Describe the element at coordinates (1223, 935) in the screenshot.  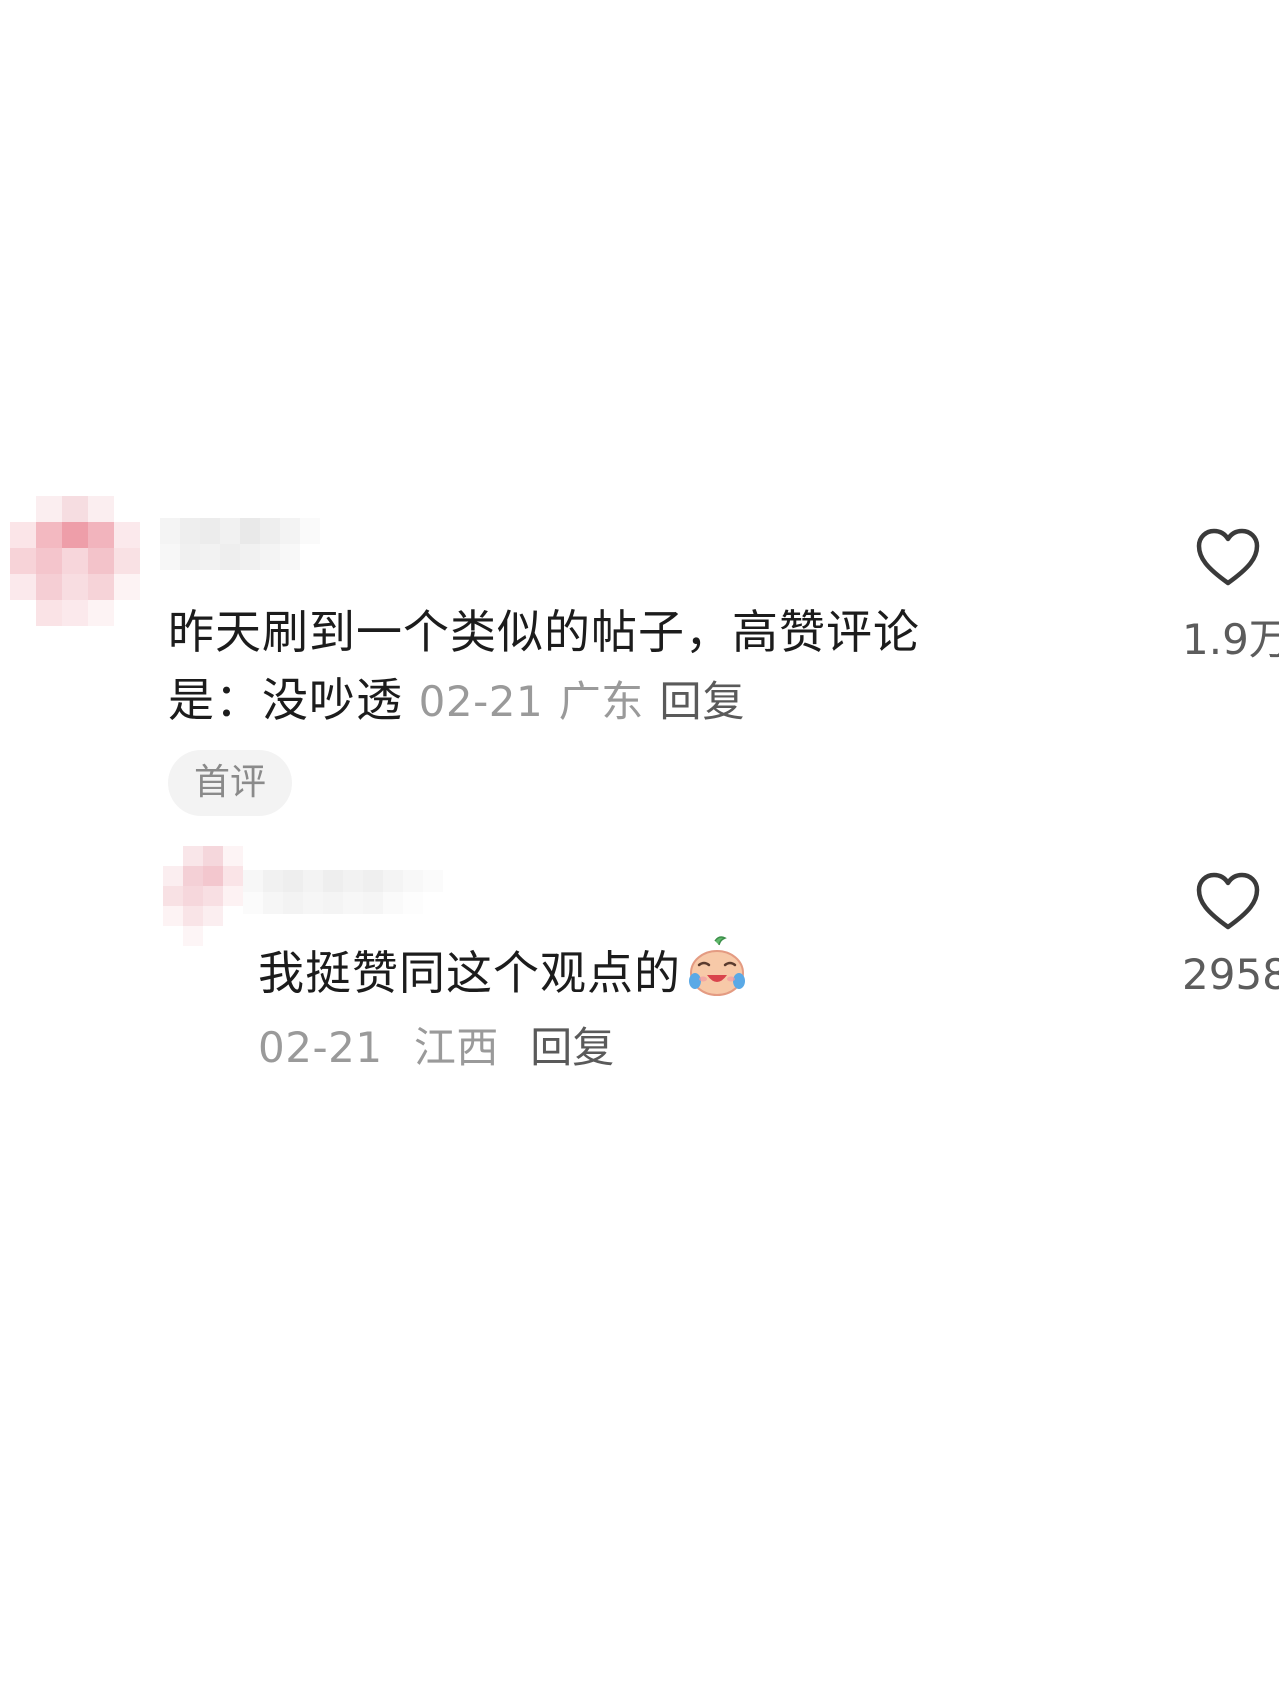
I see `like-button: 2958` at that location.